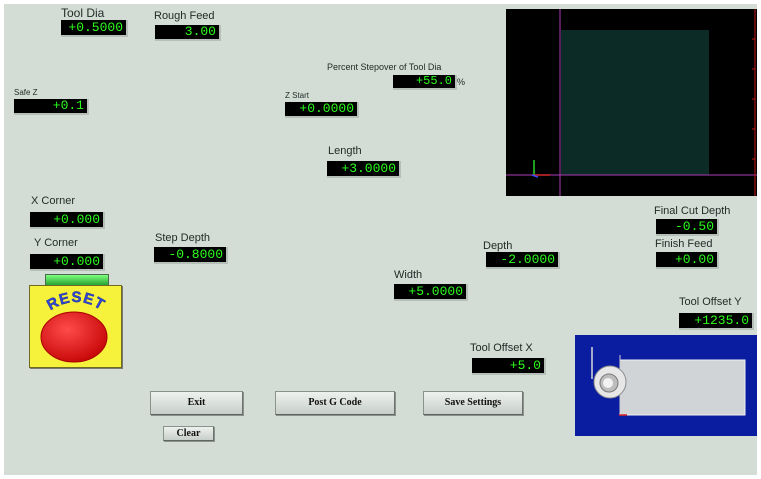 This screenshot has height=479, width=761. What do you see at coordinates (684, 244) in the screenshot?
I see `finish-feed-label: Finish Feed` at bounding box center [684, 244].